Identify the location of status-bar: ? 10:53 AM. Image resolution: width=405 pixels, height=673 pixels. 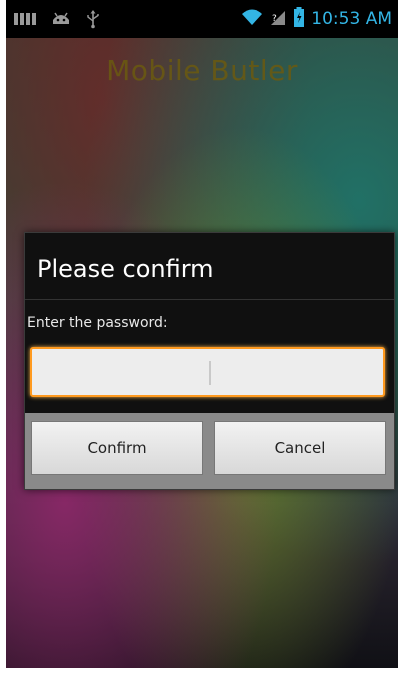
(202, 19).